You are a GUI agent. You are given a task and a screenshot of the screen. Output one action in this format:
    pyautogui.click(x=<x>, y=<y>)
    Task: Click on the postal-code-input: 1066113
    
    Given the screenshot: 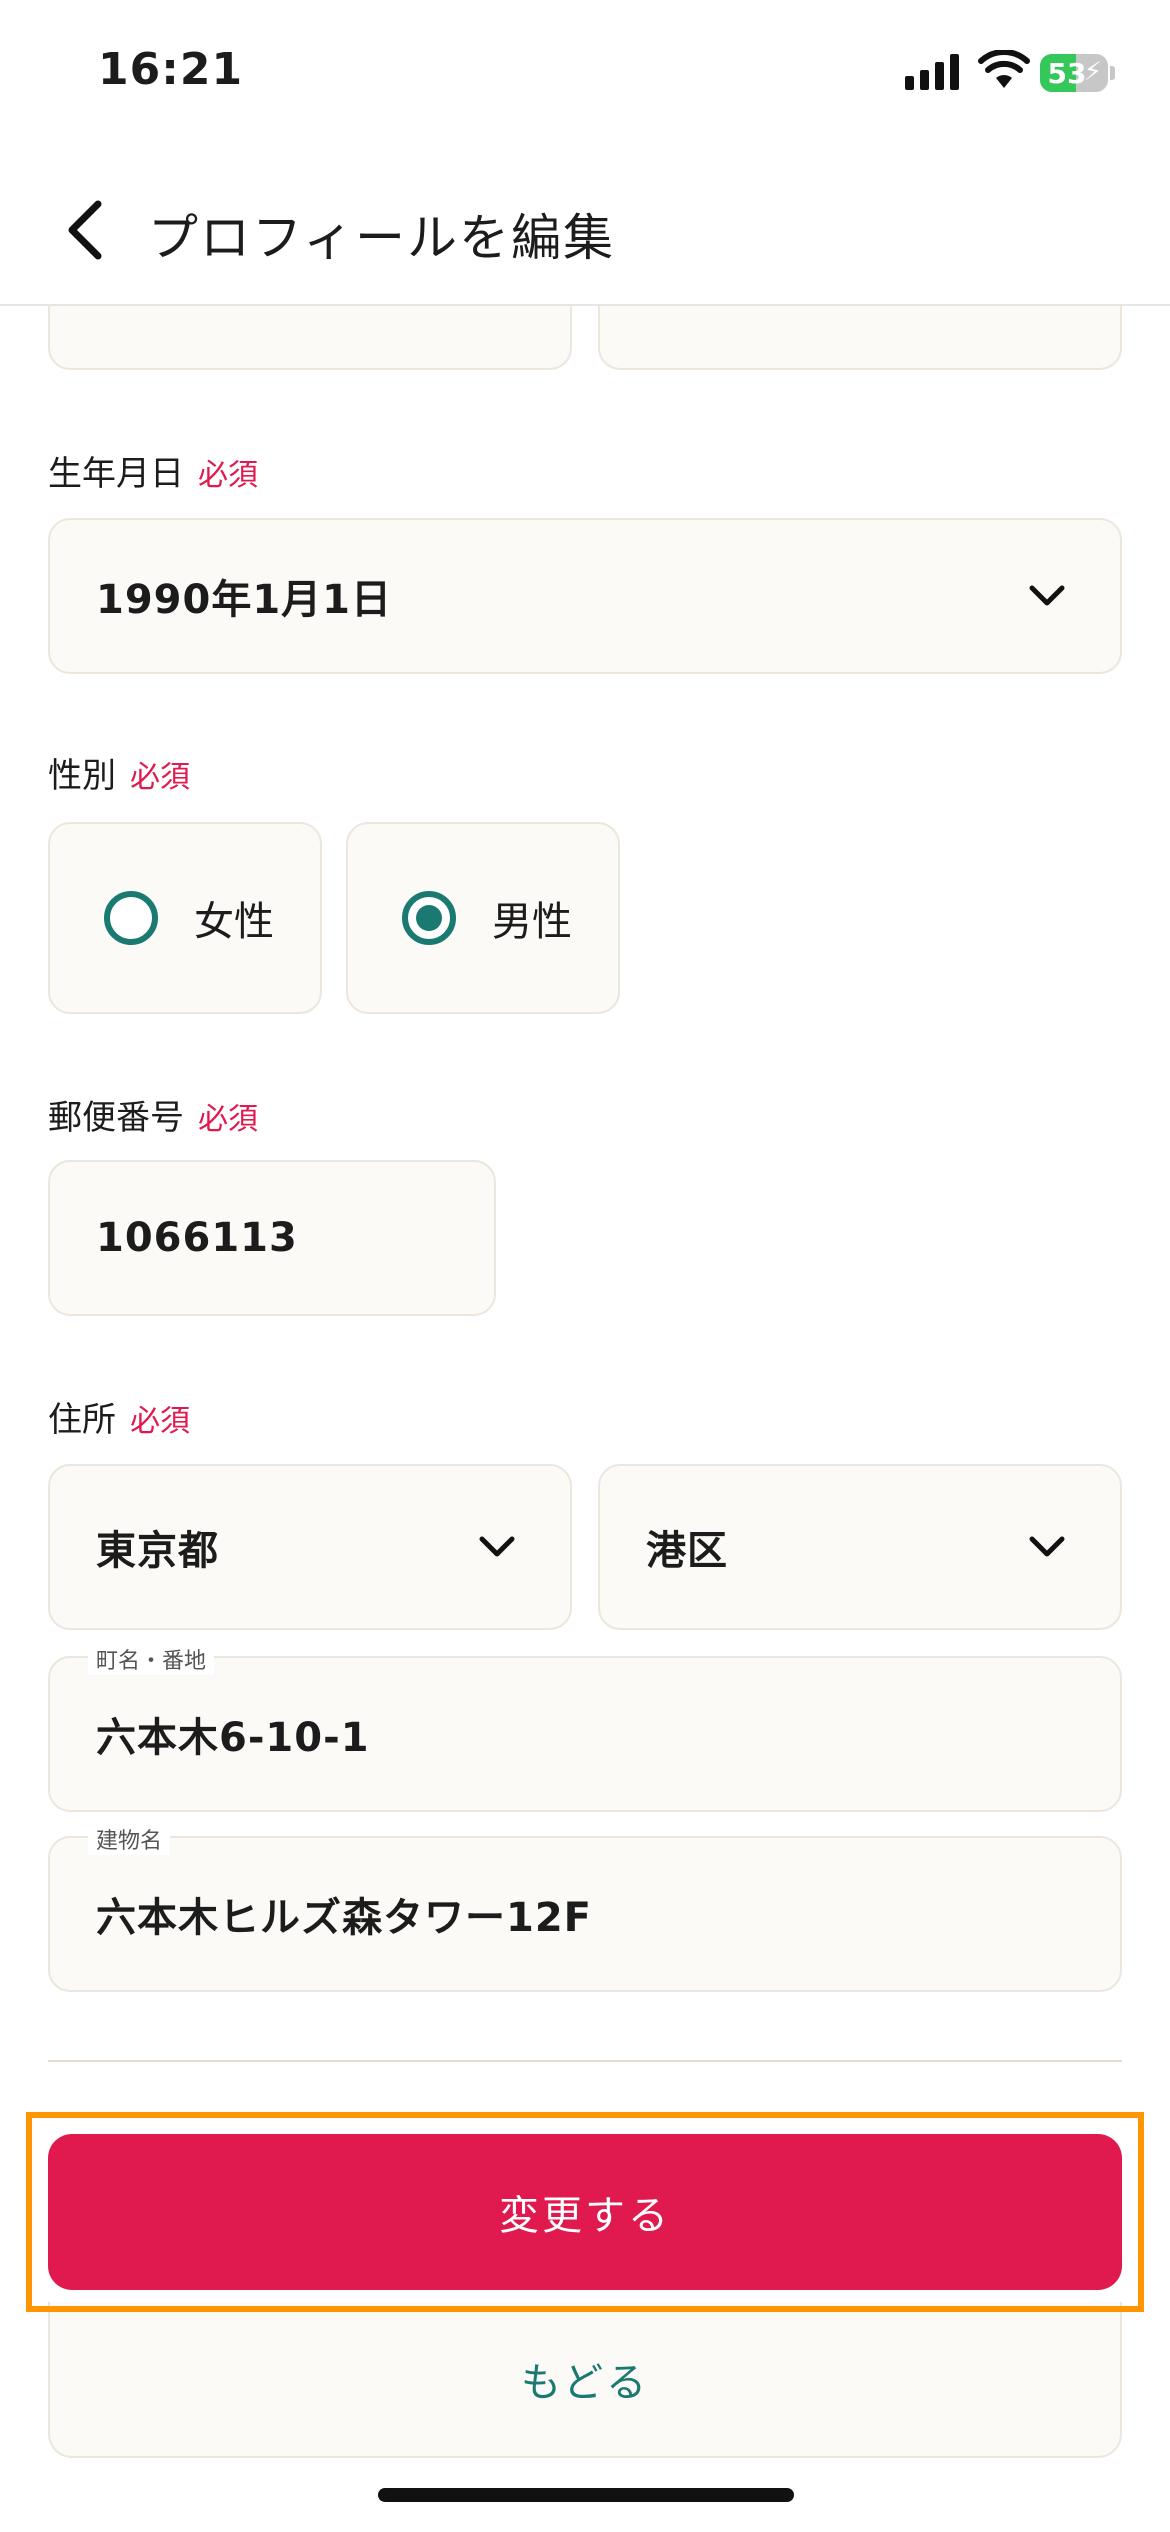 What is the action you would take?
    pyautogui.click(x=272, y=1238)
    